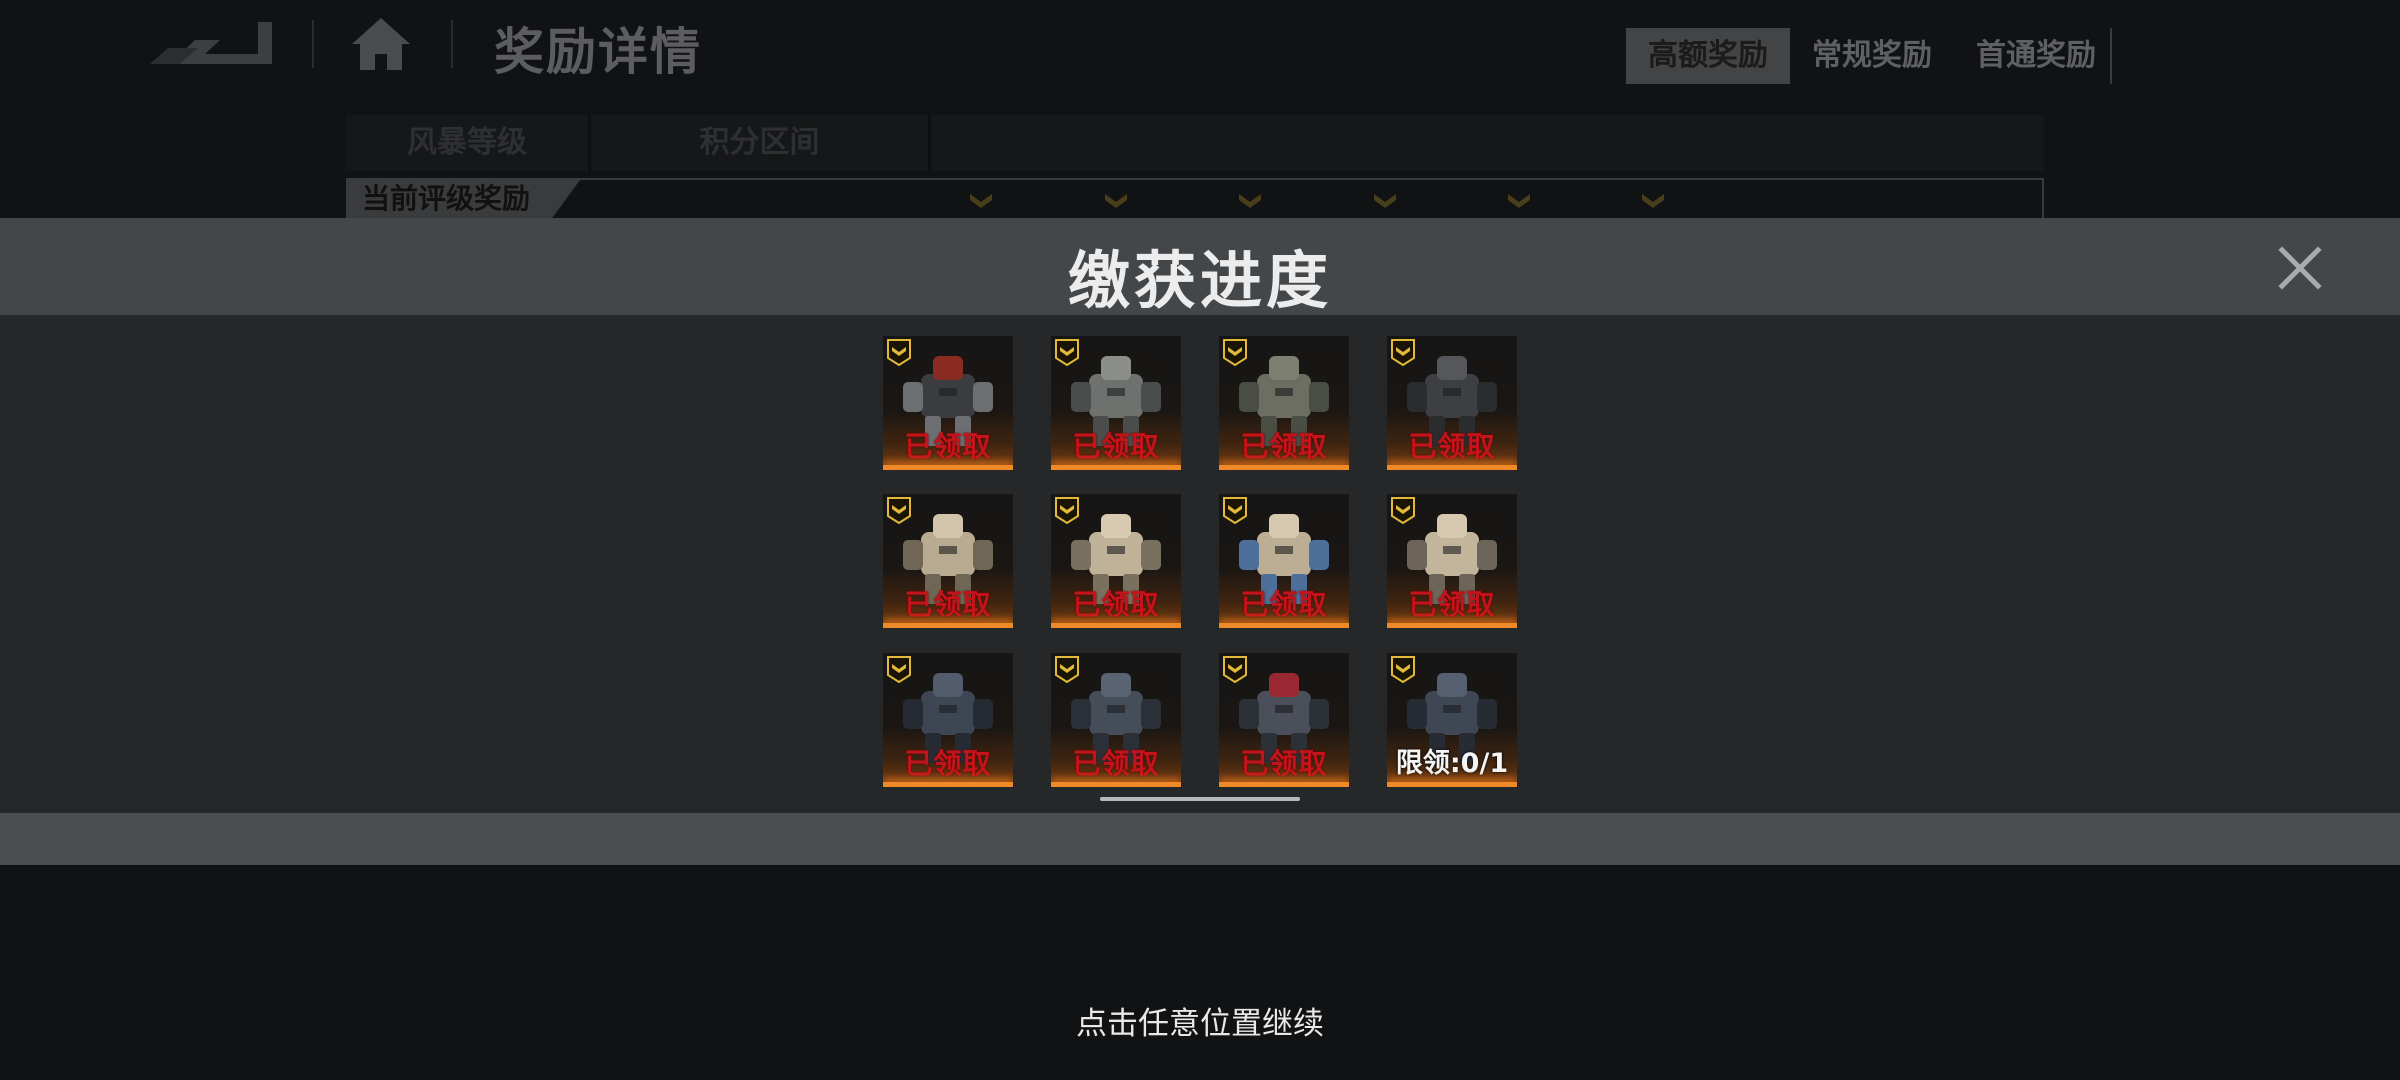  What do you see at coordinates (761, 143) in the screenshot?
I see `column-header-score-range: 积分区间` at bounding box center [761, 143].